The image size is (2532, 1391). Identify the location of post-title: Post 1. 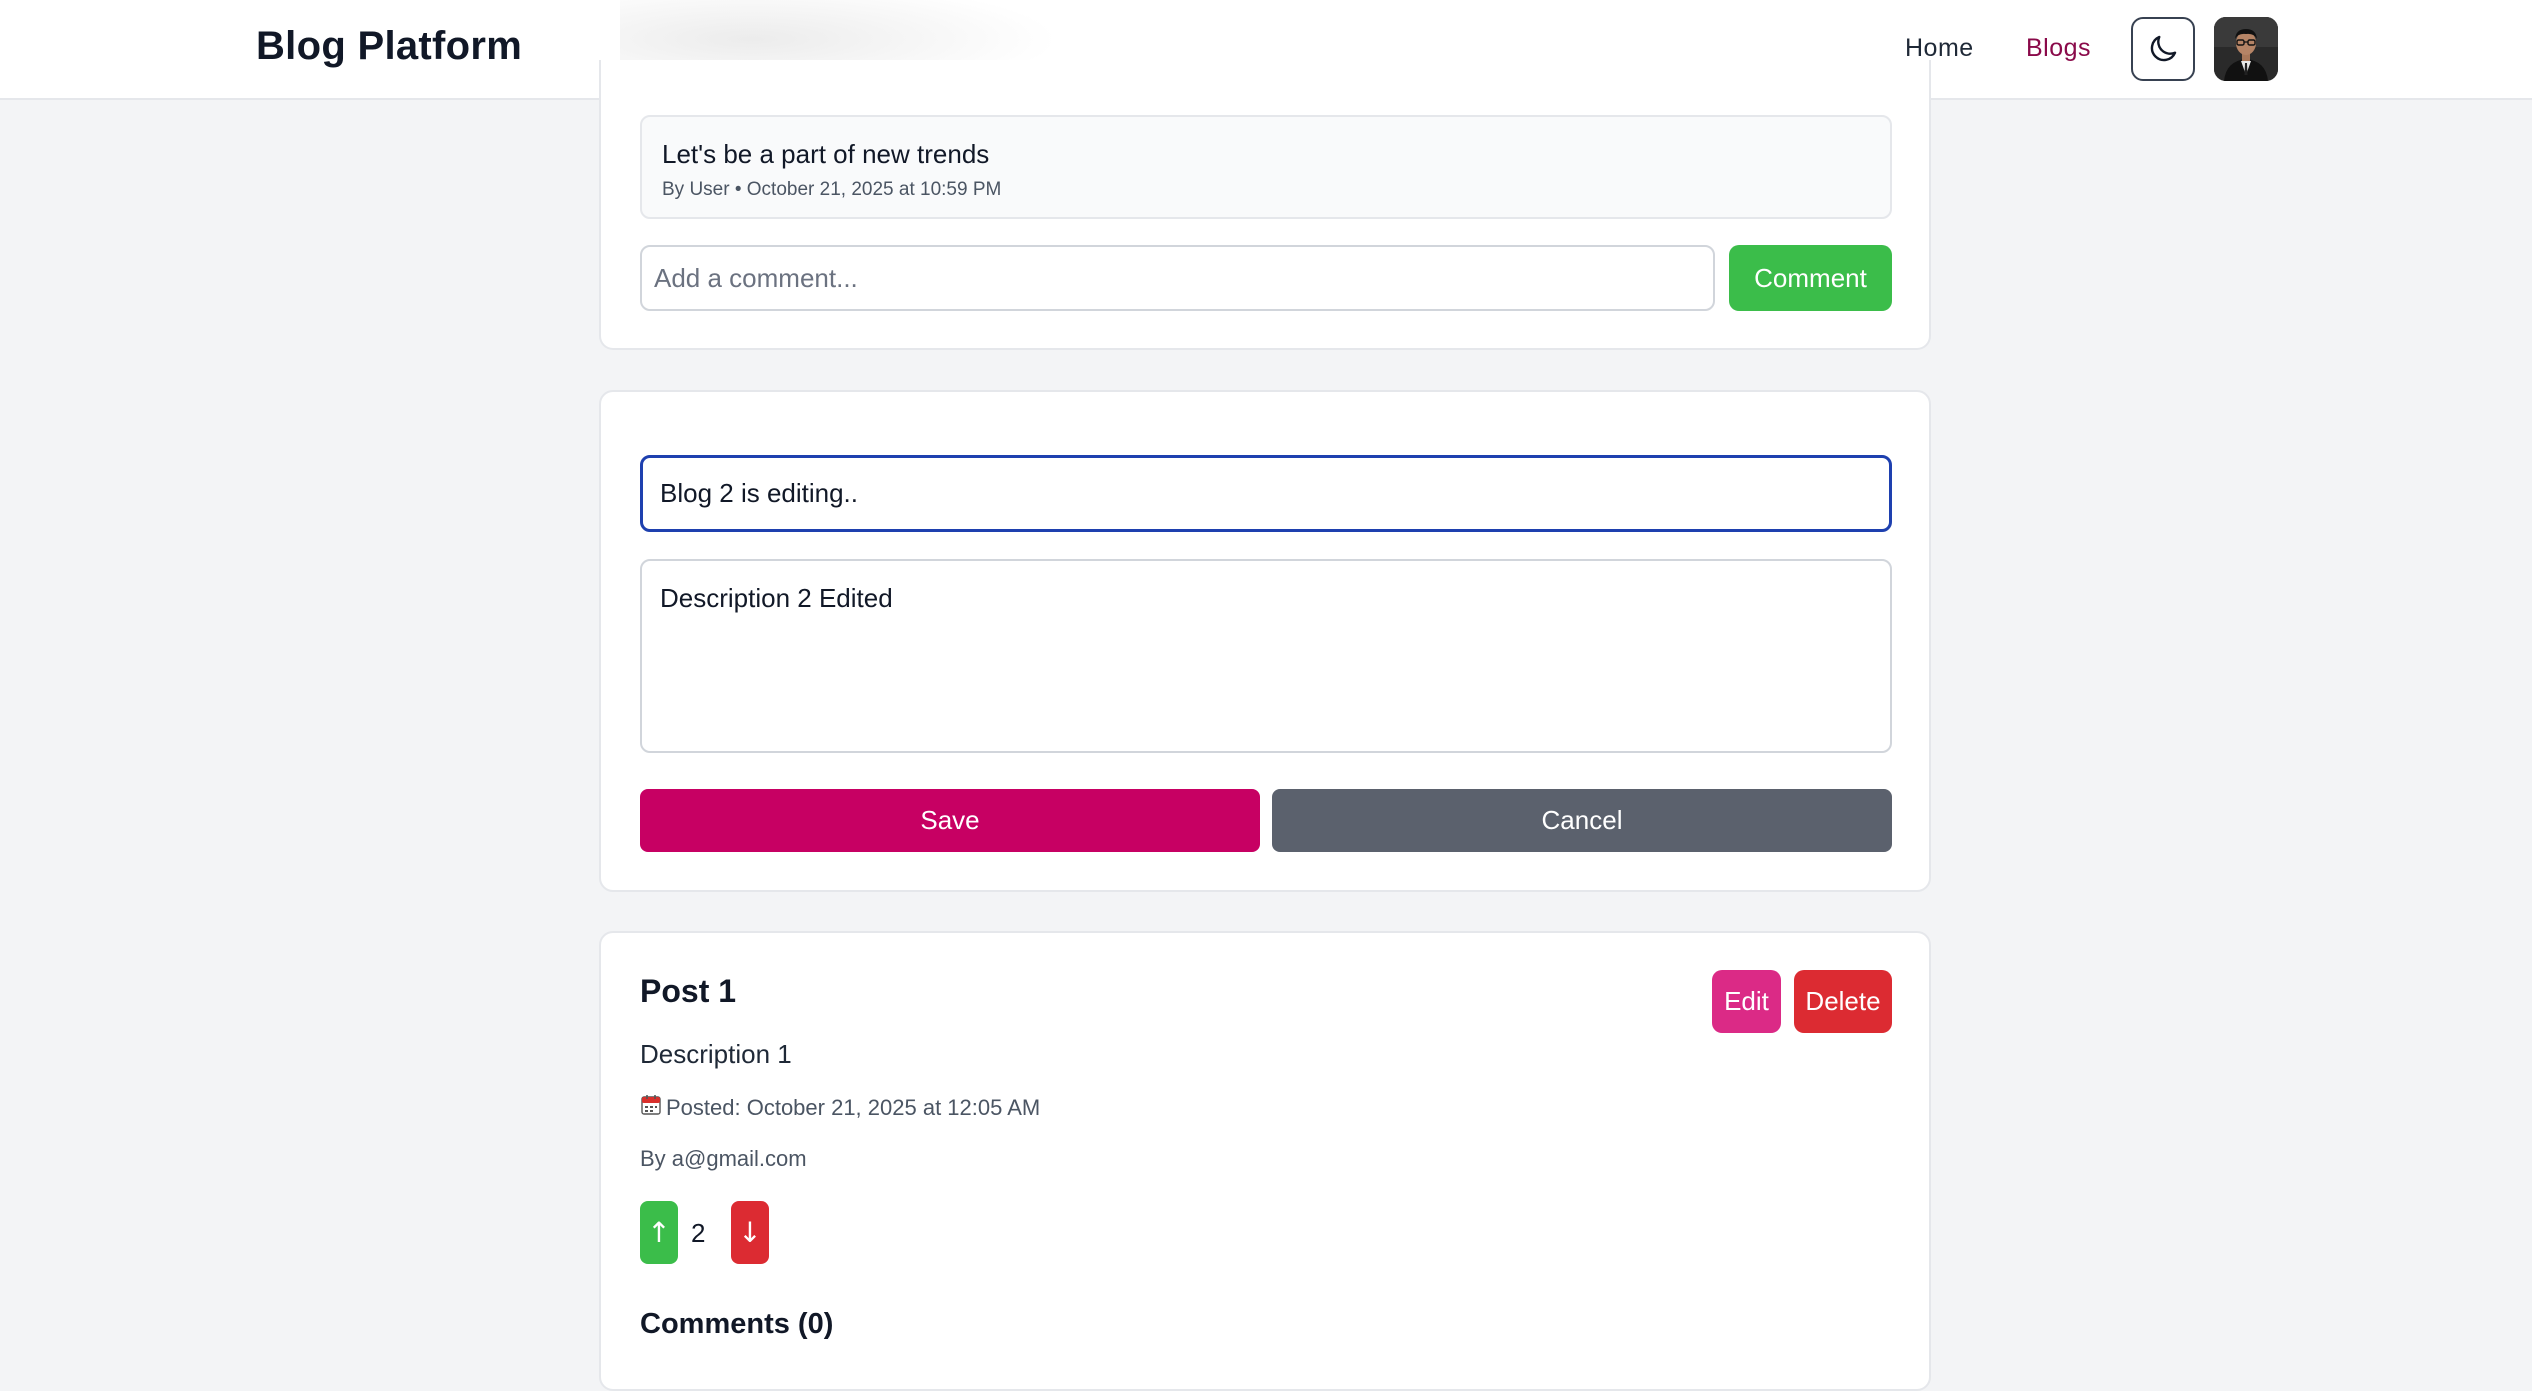
(688, 991).